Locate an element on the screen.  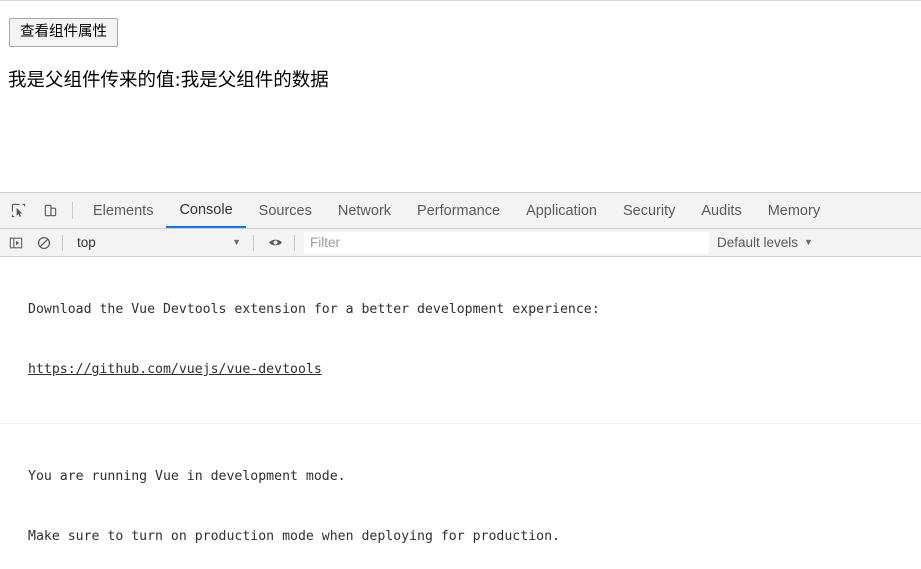
console-message-line: https://github.com/vuejs/vue-devtools is located at coordinates (474, 370).